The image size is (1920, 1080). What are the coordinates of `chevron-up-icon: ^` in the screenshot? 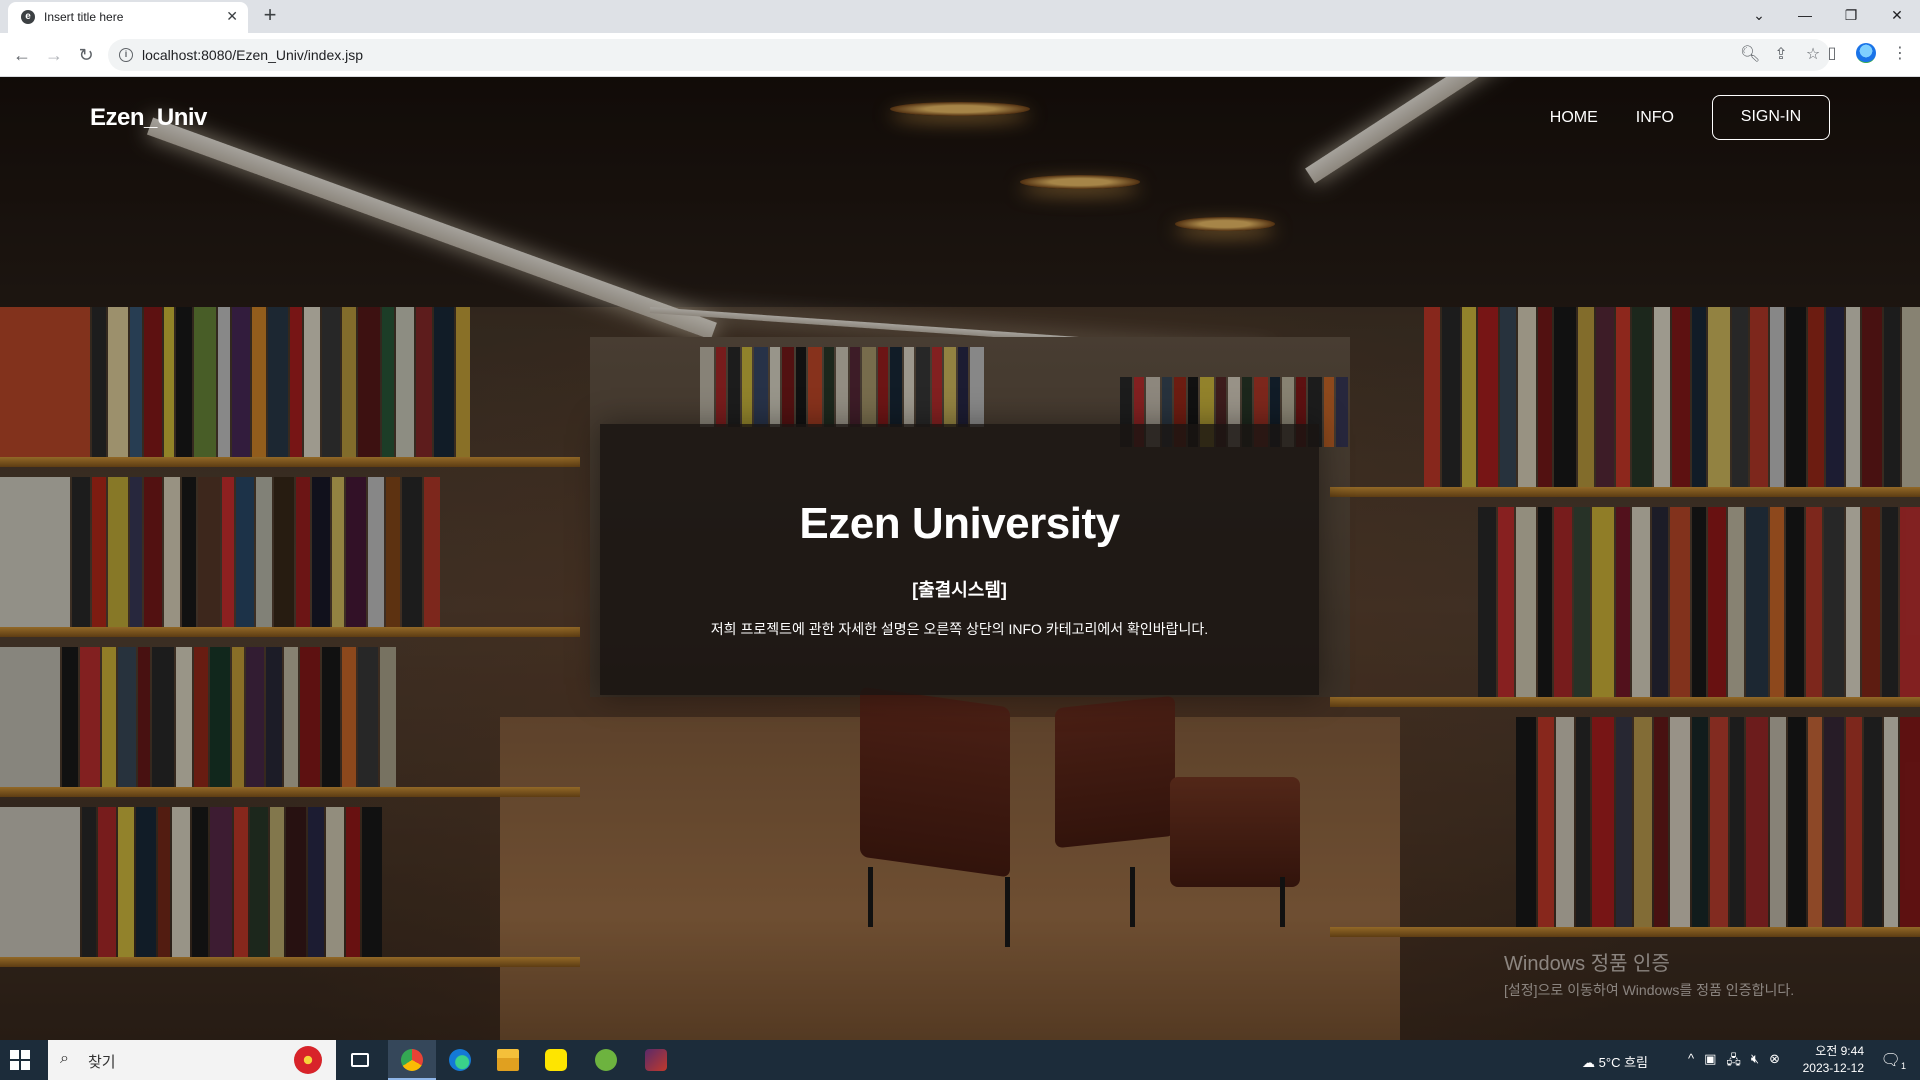 It's located at (1691, 1062).